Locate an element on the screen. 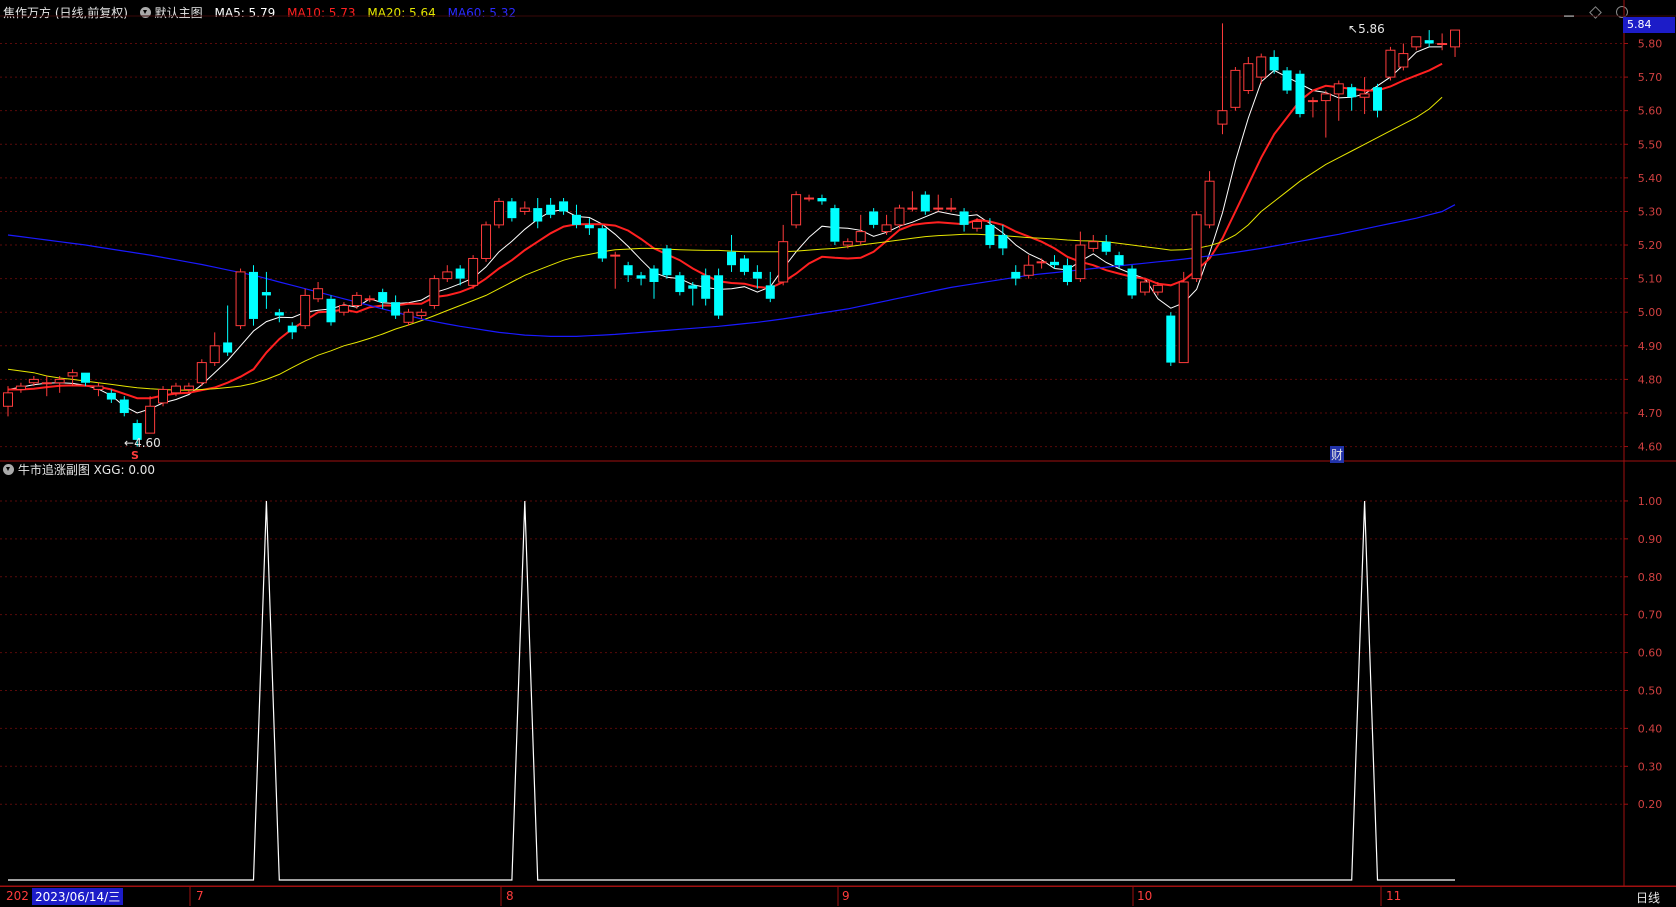 This screenshot has height=907, width=1676. main-axis-label: 5.70 is located at coordinates (1650, 77).